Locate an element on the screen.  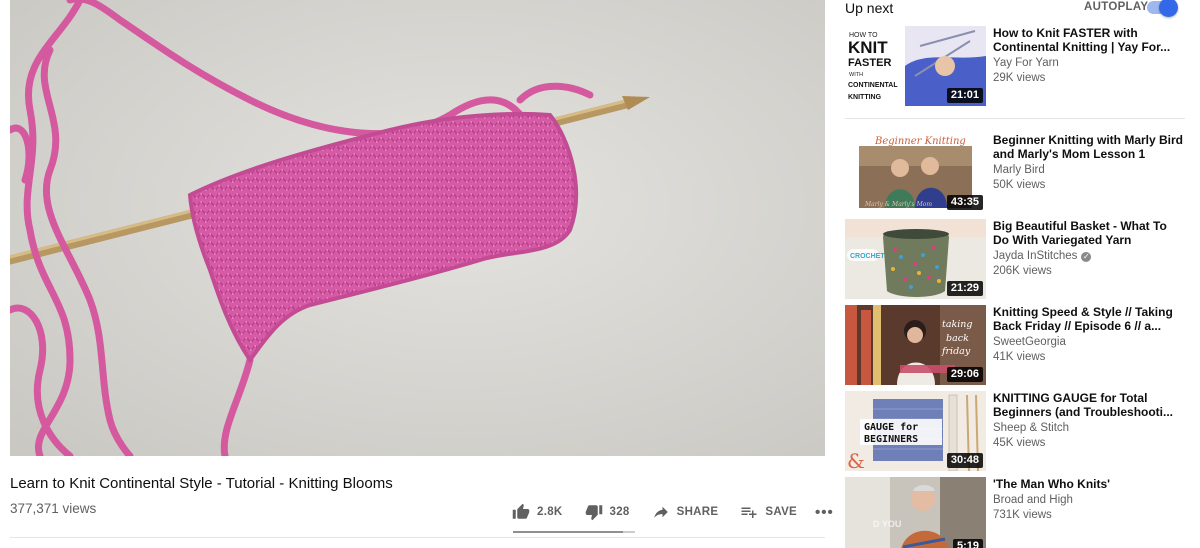
thumb-text: Beginner Knitting is located at coordinates (920, 141).